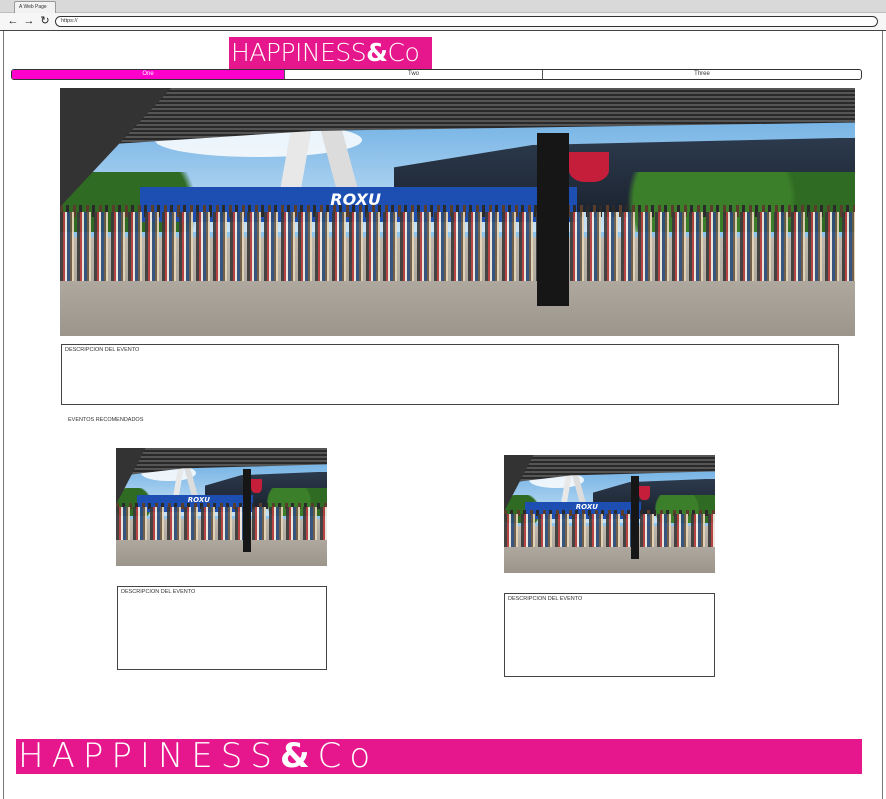  What do you see at coordinates (29, 21) in the screenshot?
I see `arrow-right-icon: →` at bounding box center [29, 21].